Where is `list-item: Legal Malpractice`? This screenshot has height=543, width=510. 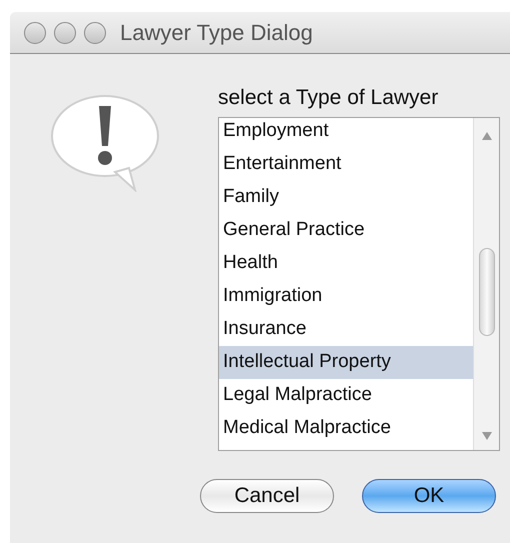
list-item: Legal Malpractice is located at coordinates (346, 395).